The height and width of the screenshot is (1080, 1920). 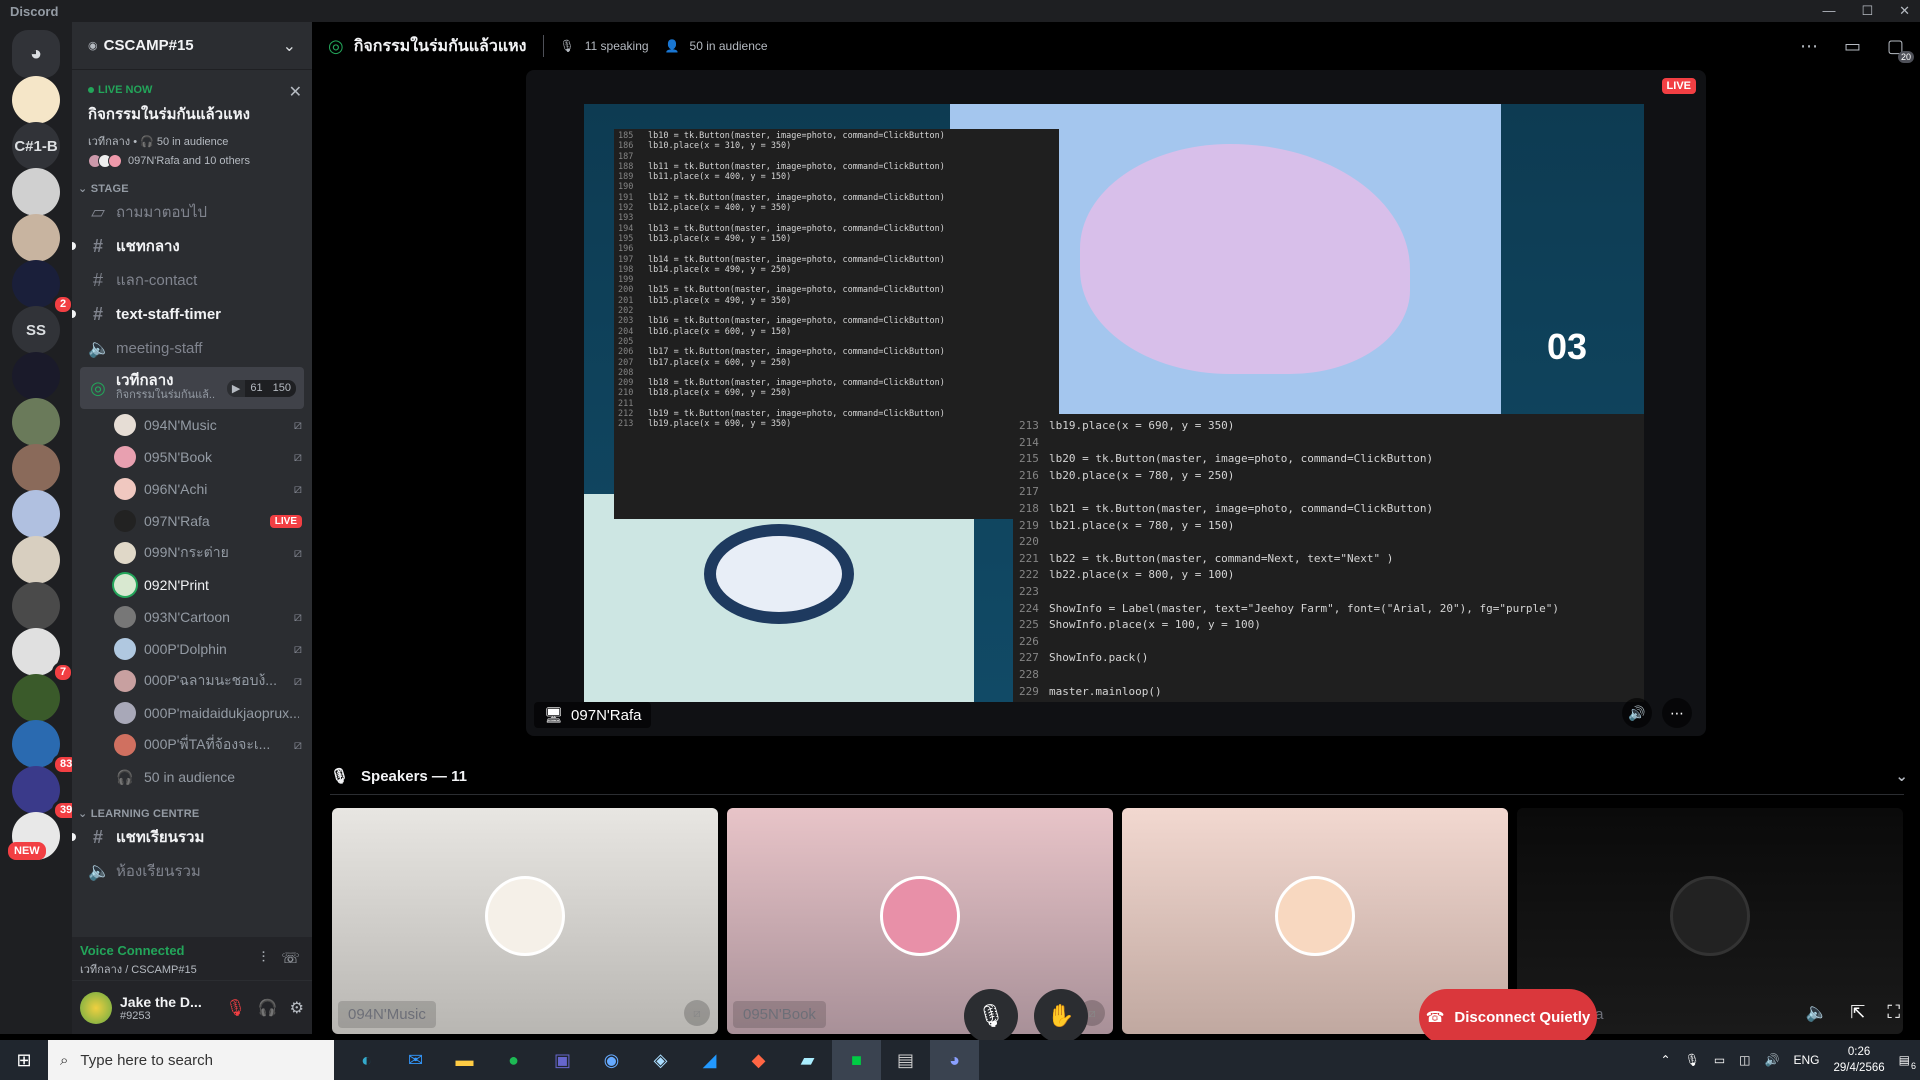 I want to click on taskbar-search-input: ⌕ Type here to search, so click(x=191, y=1060).